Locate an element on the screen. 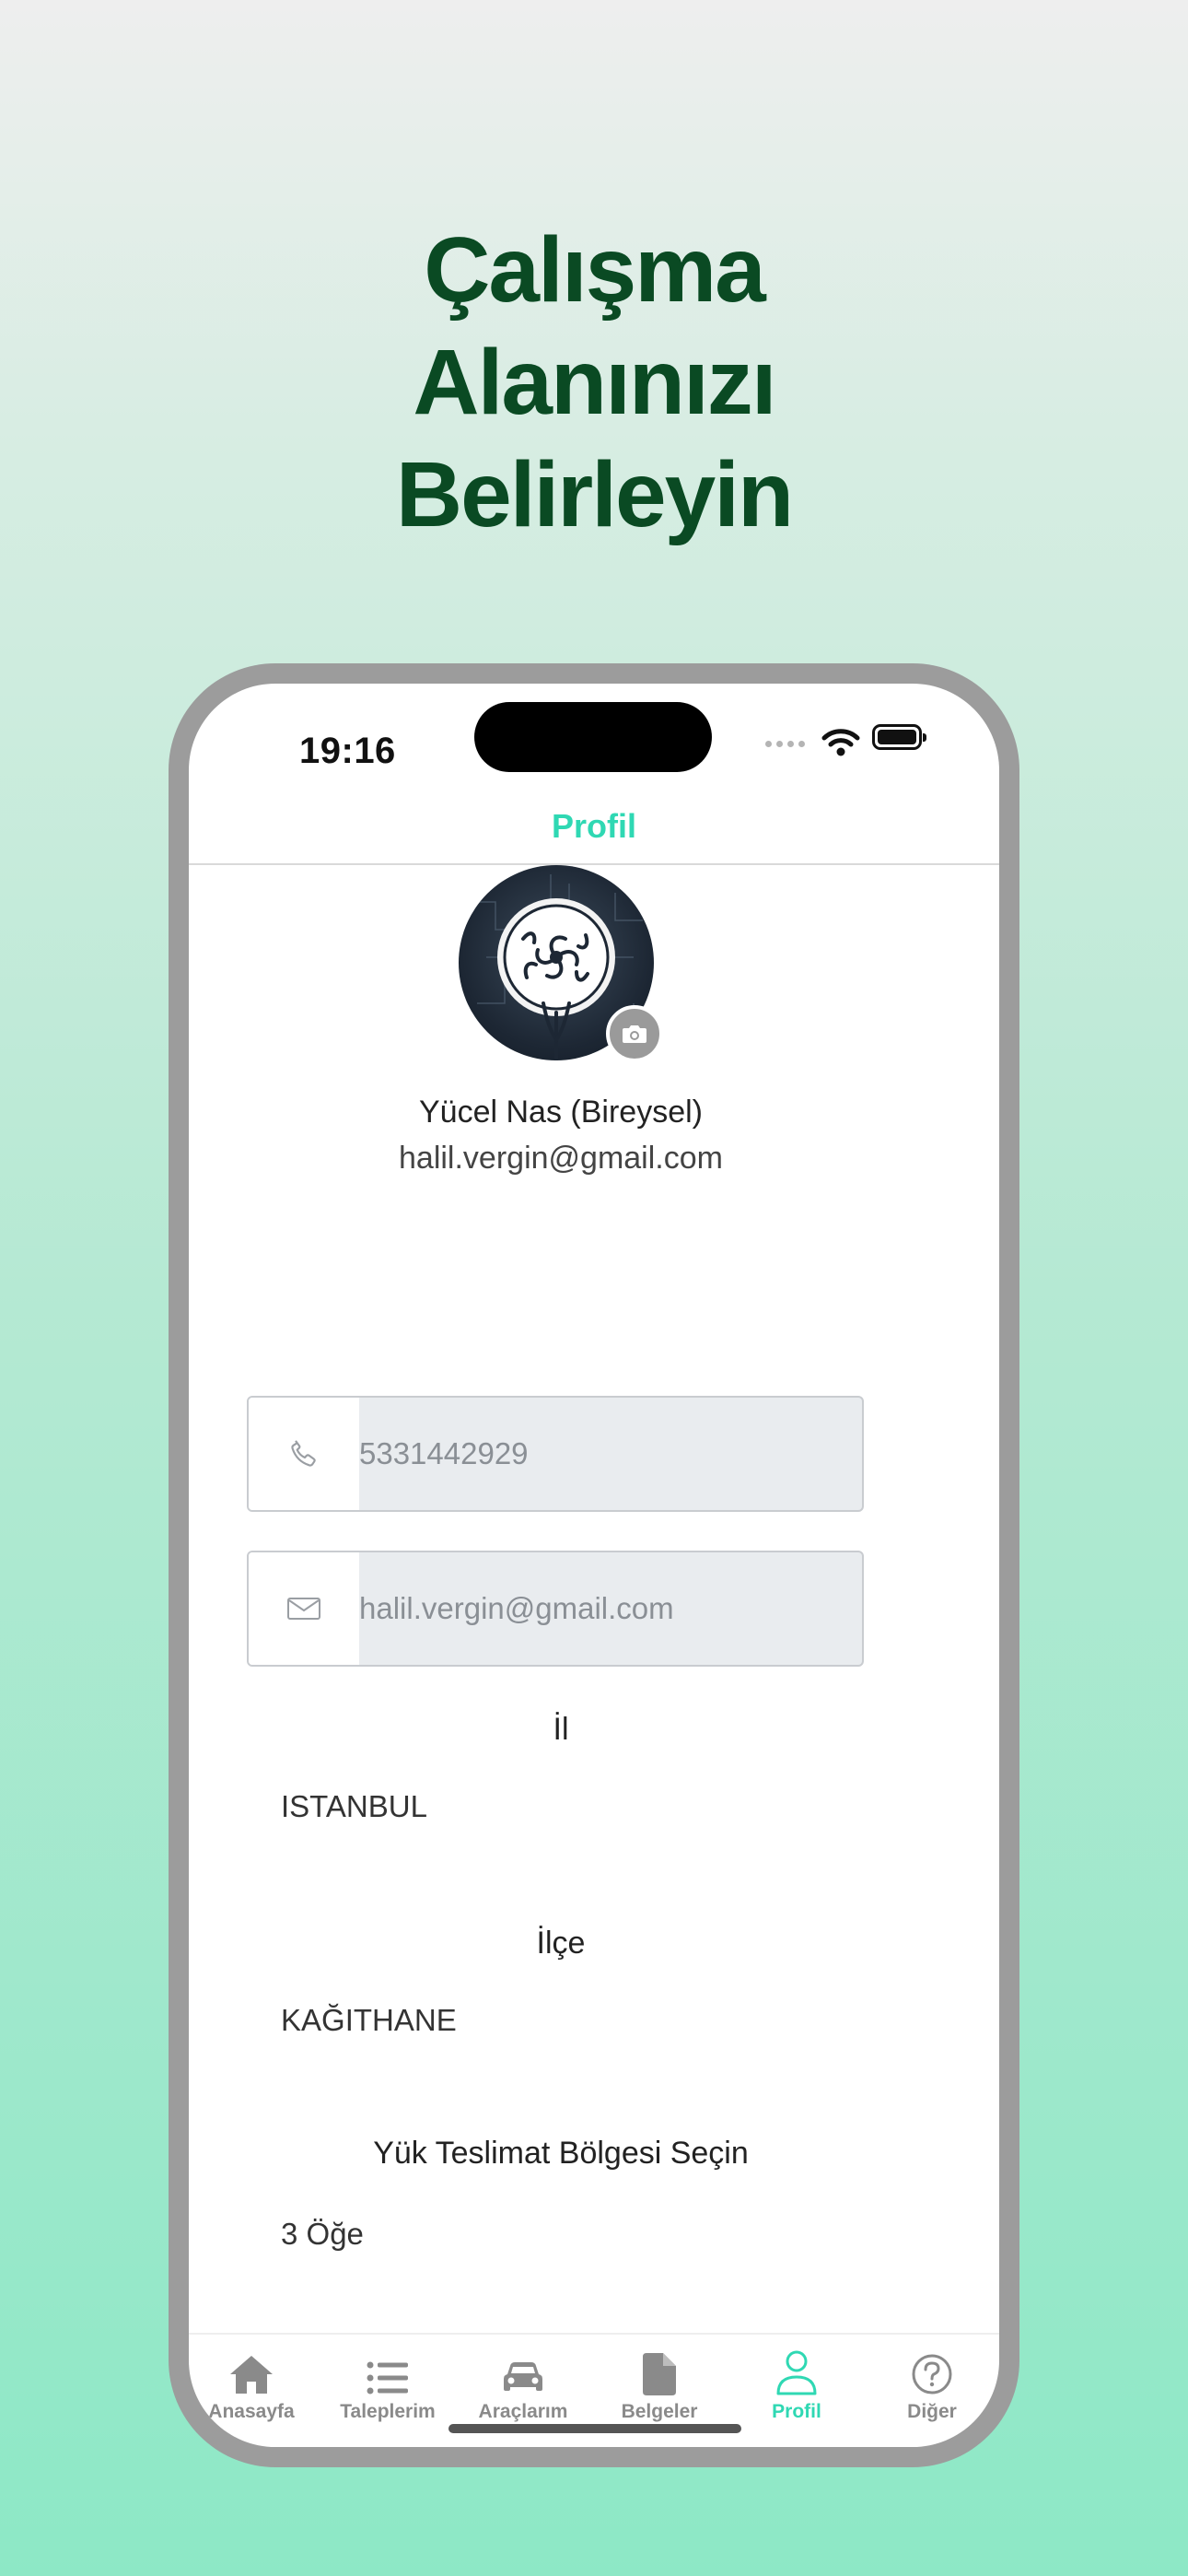  phone-field: 5331442929 is located at coordinates (555, 1454).